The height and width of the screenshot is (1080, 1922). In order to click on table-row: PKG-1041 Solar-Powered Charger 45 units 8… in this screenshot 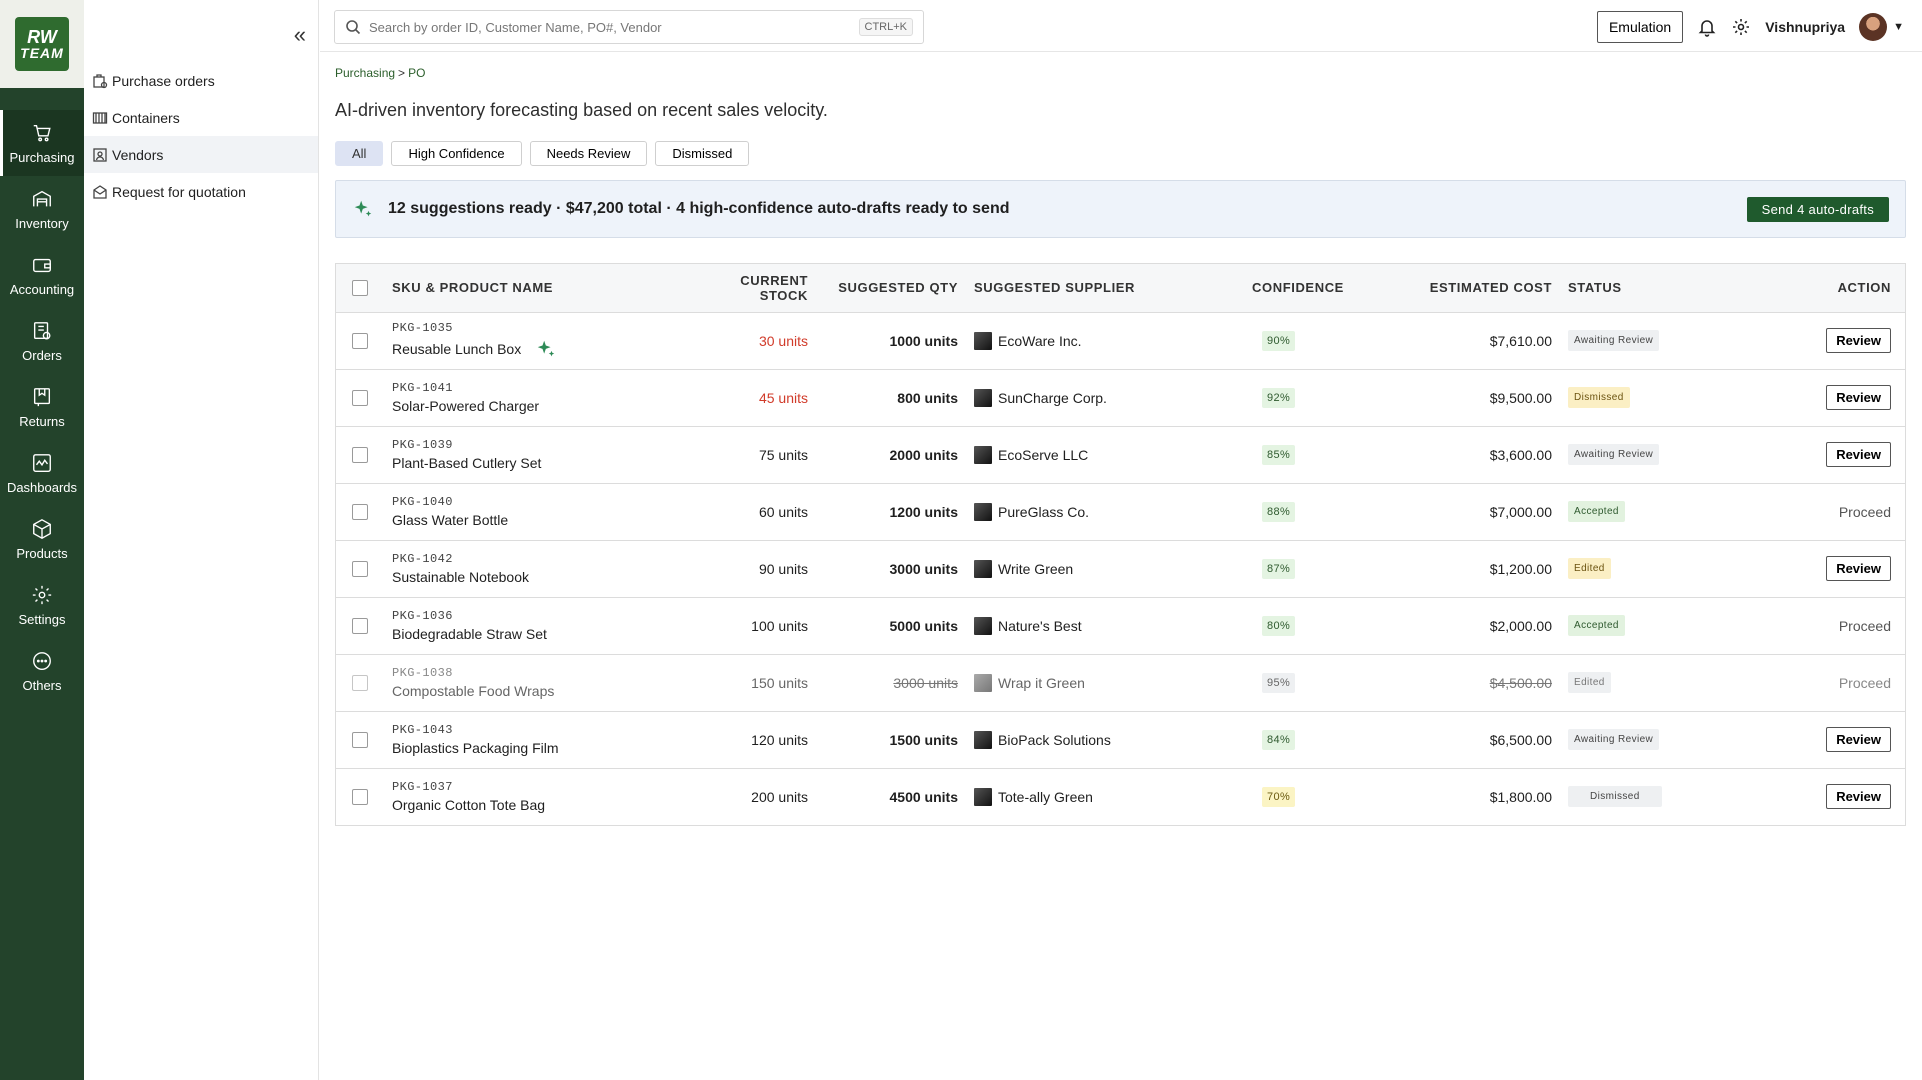, I will do `click(1120, 398)`.